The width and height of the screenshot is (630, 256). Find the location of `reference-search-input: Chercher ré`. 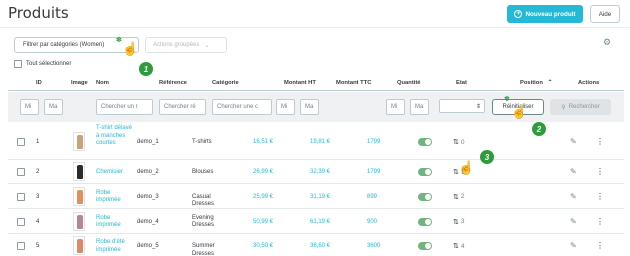

reference-search-input: Chercher ré is located at coordinates (182, 107).